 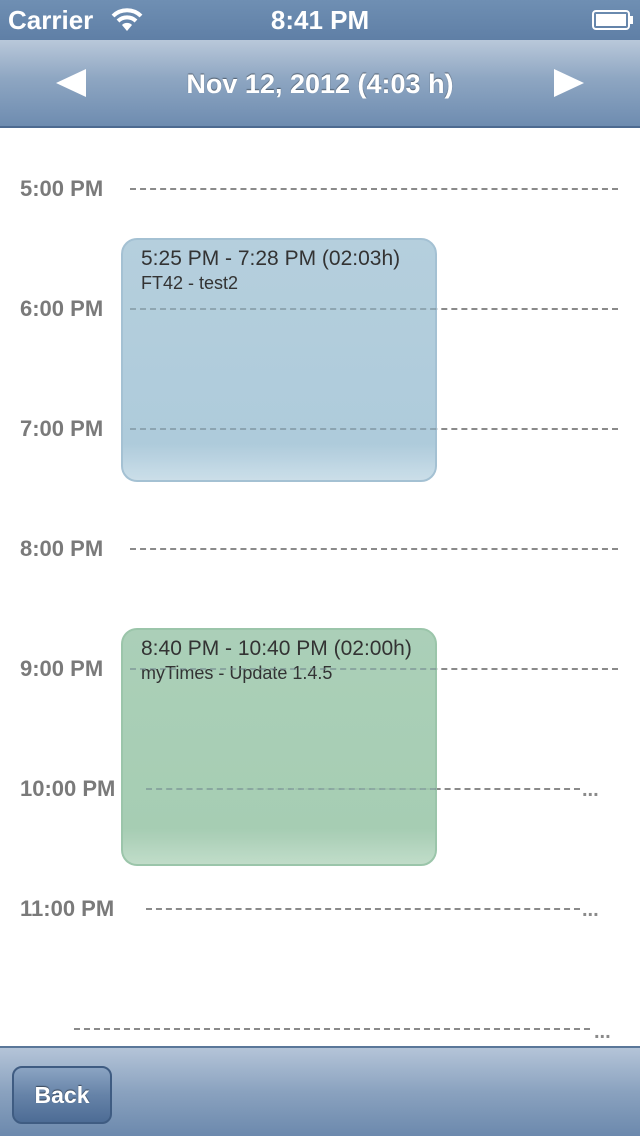 I want to click on calendar-event: 5:25 PM - 7:28 PM (02:03h) FT42 - test2, so click(x=279, y=360).